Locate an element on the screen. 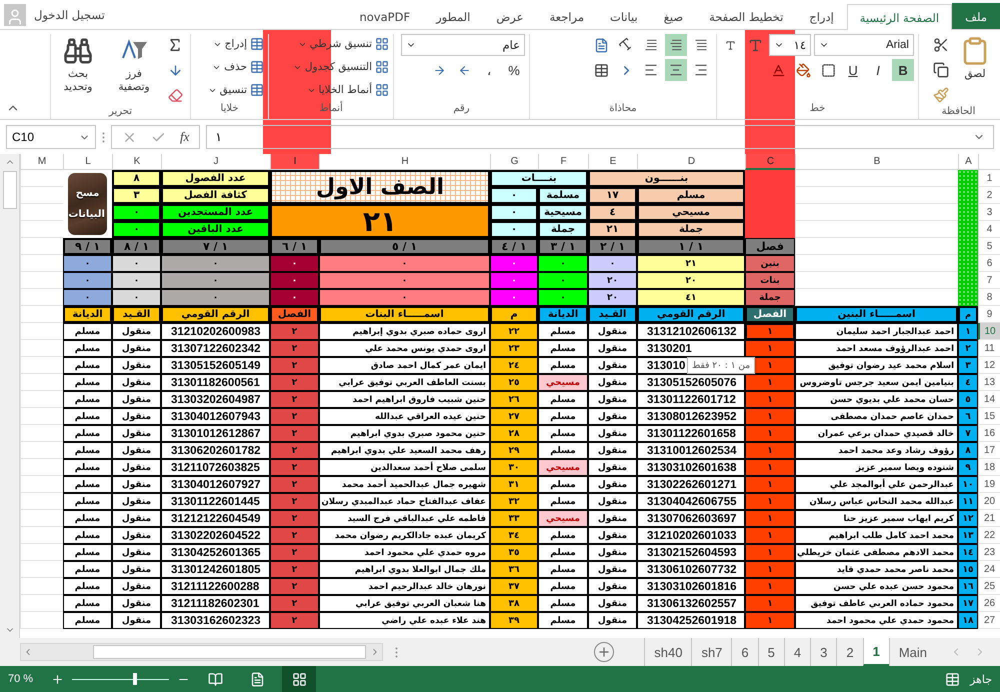  find-select-button: بحث وتحديد is located at coordinates (78, 65).